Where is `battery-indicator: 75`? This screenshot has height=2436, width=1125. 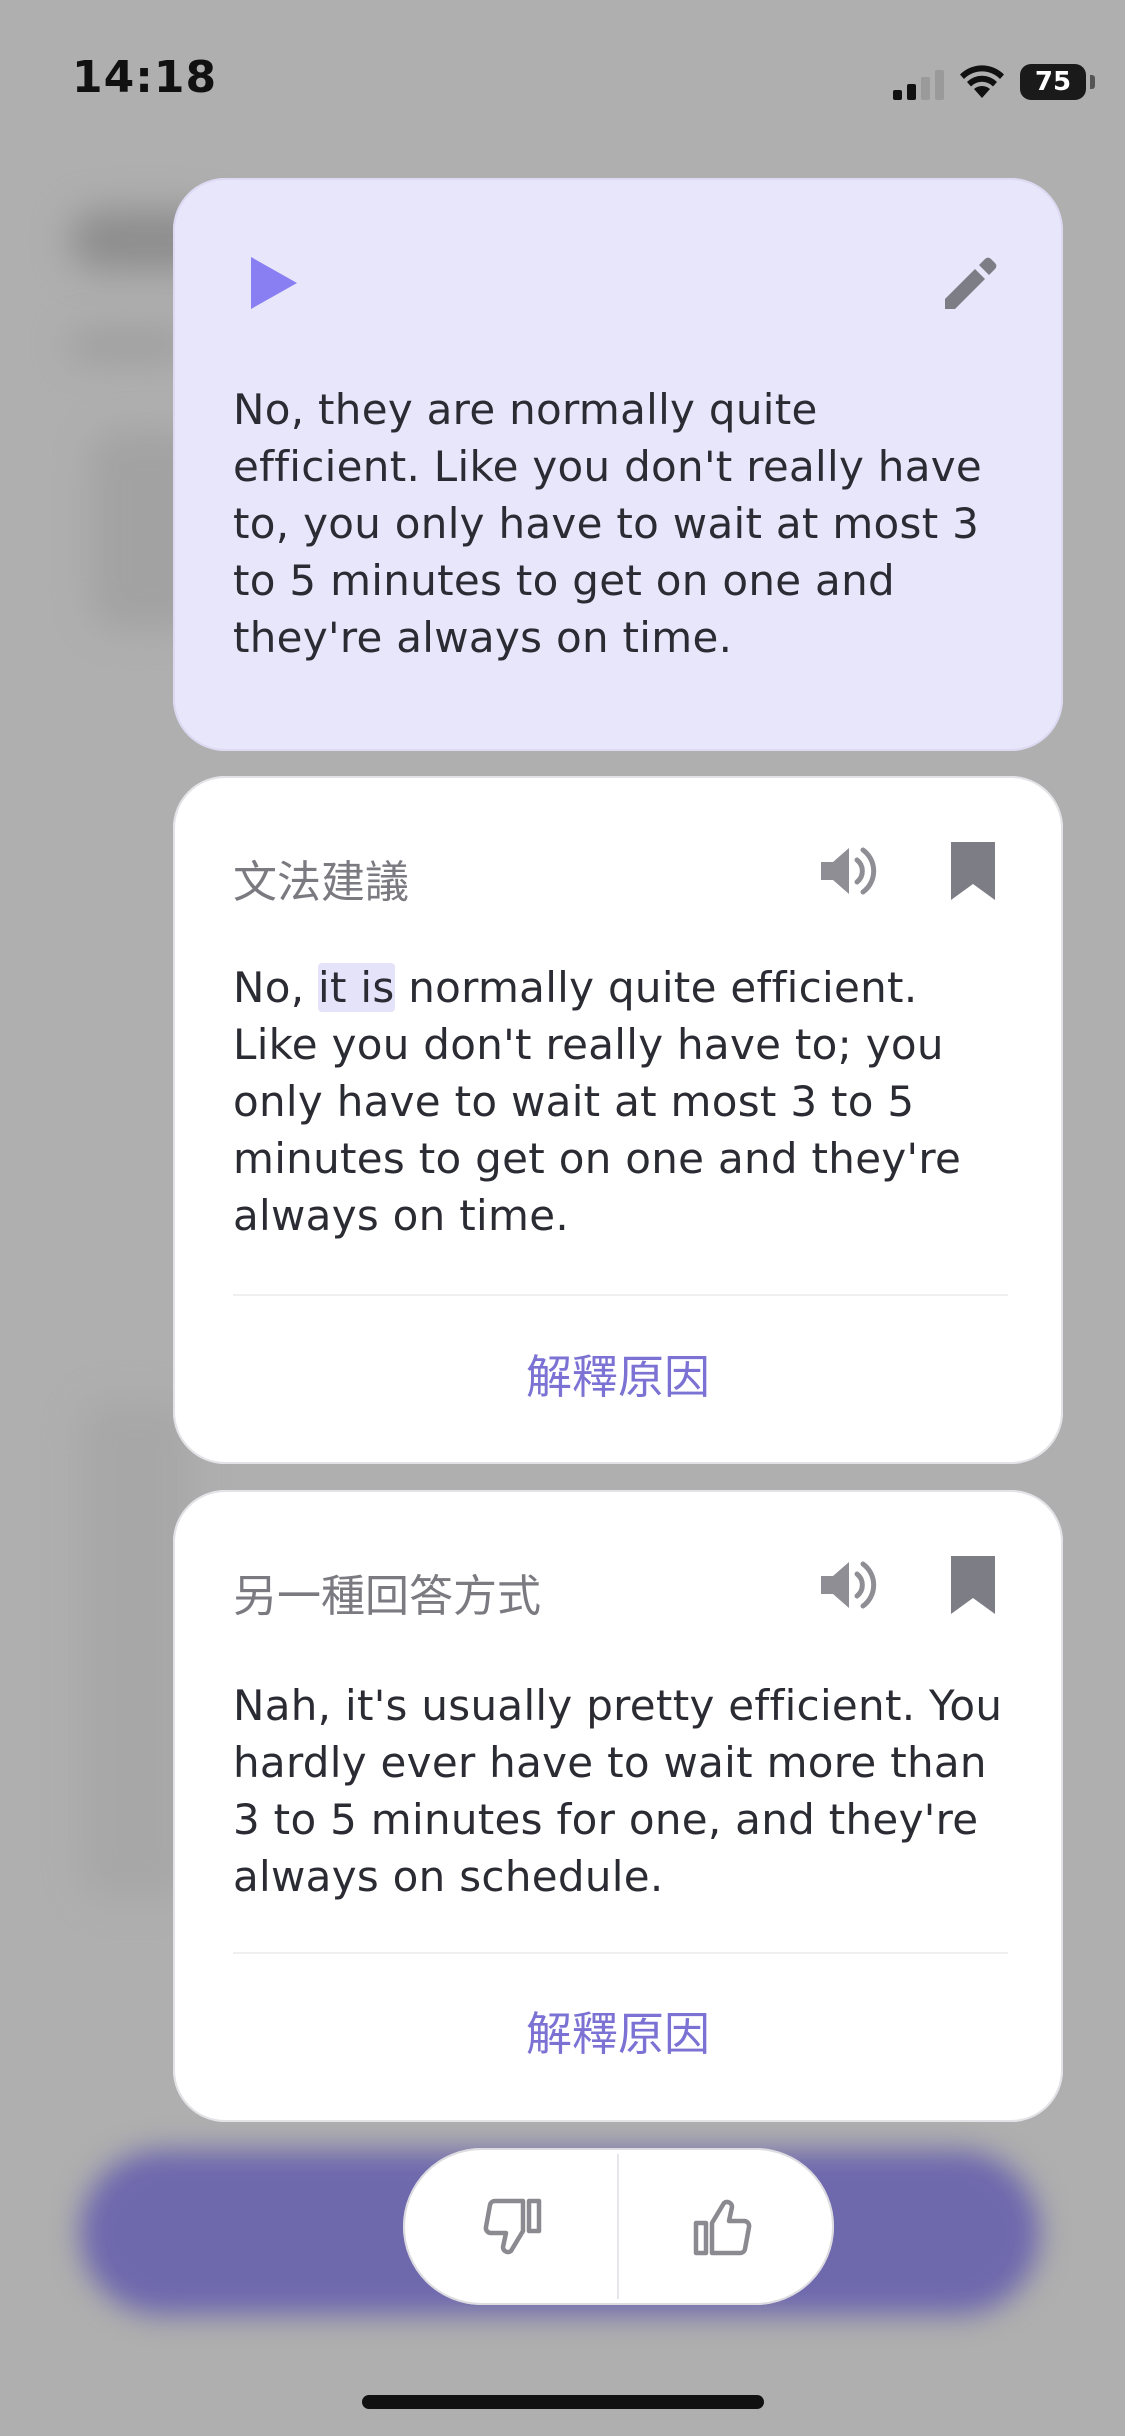
battery-indicator: 75 is located at coordinates (1053, 82).